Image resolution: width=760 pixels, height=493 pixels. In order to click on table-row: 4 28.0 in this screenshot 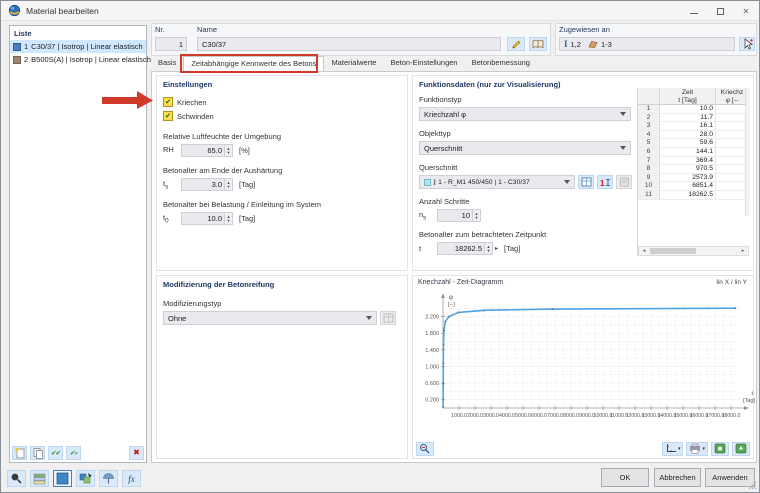, I will do `click(693, 135)`.